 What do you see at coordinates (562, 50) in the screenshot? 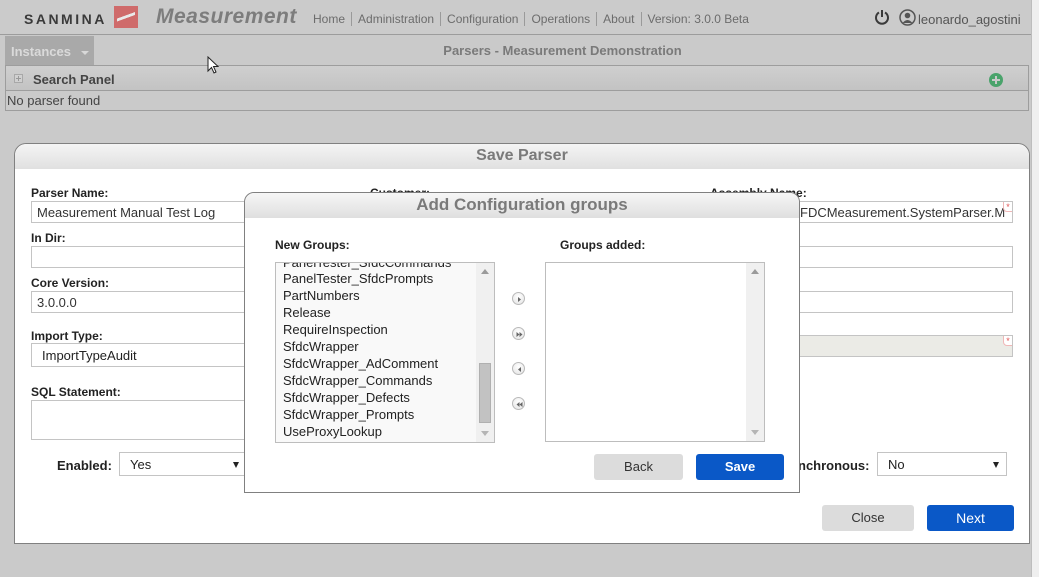
I see `page-title: Parsers - Measurement Demonstration` at bounding box center [562, 50].